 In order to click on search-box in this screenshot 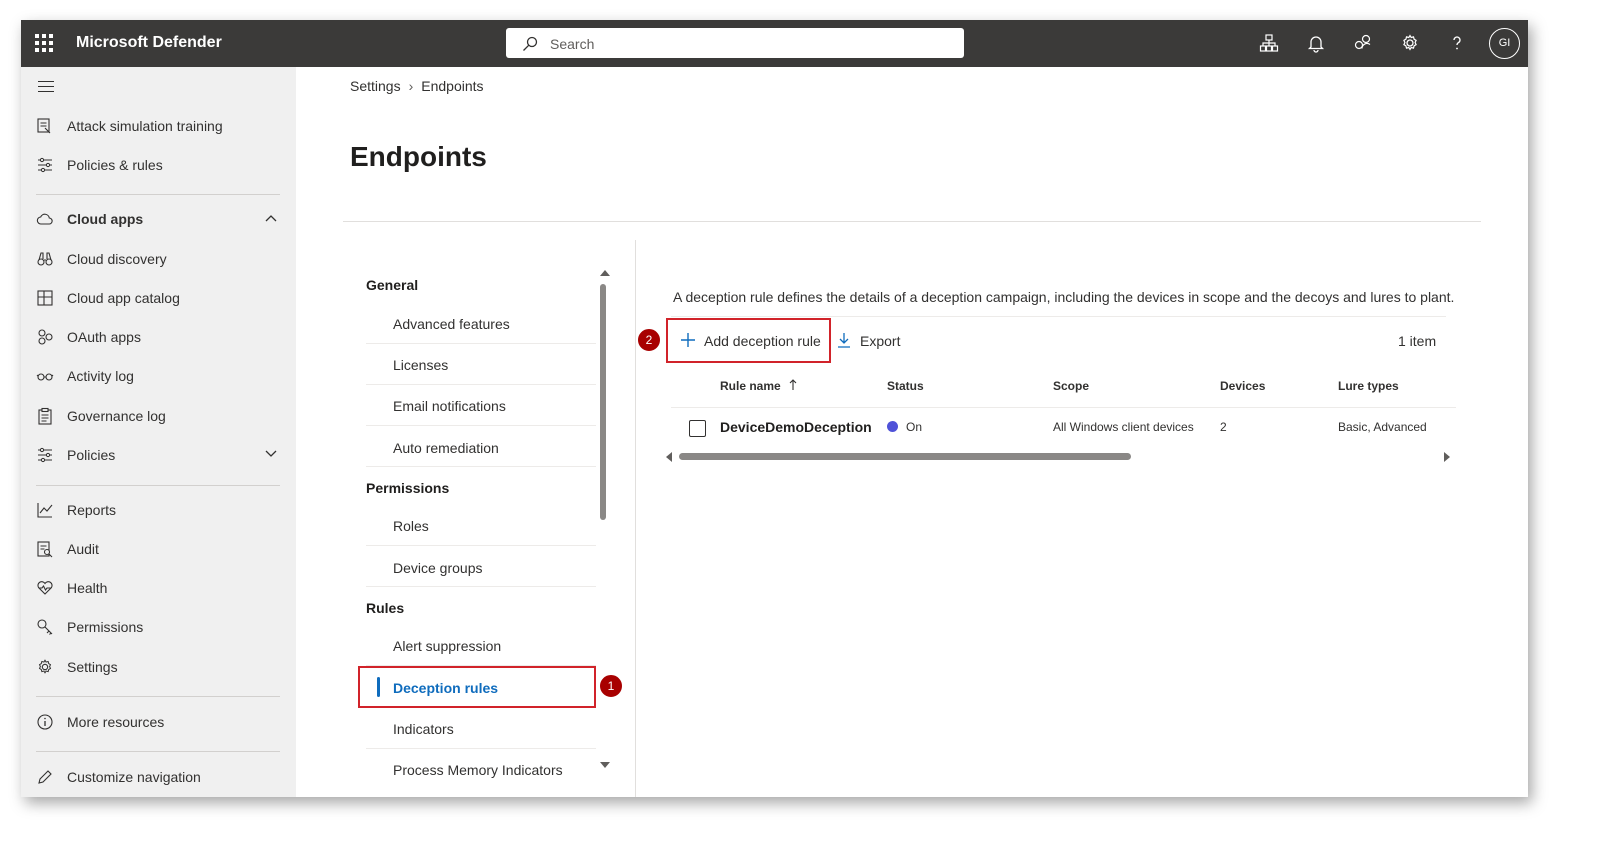, I will do `click(735, 43)`.